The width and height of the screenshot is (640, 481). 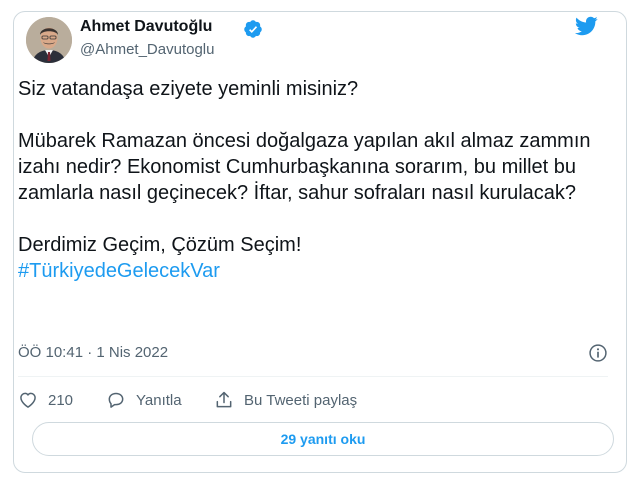 I want to click on avatar, so click(x=49, y=40).